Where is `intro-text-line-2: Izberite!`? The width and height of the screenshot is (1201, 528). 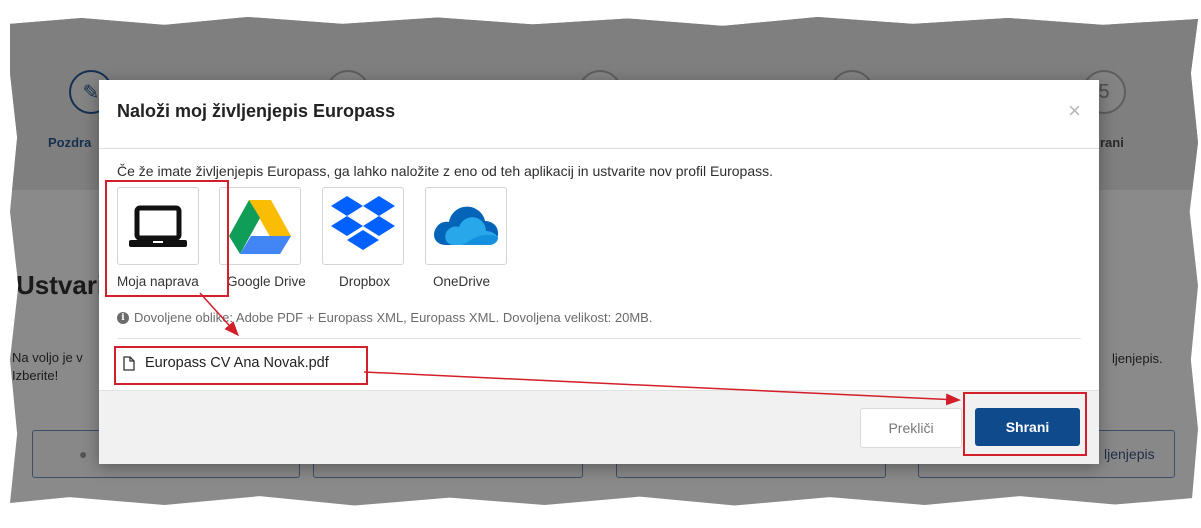 intro-text-line-2: Izberite! is located at coordinates (35, 375).